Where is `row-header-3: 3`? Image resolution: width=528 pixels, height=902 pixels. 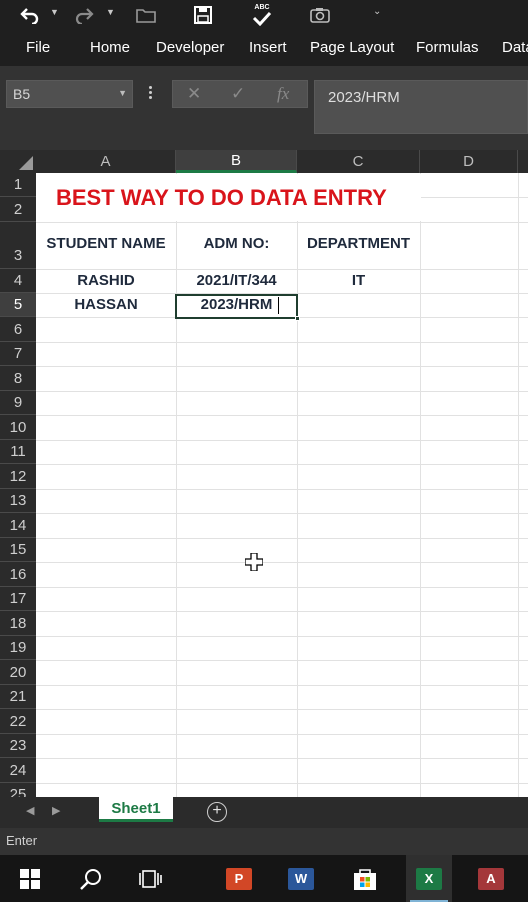
row-header-3: 3 is located at coordinates (18, 245).